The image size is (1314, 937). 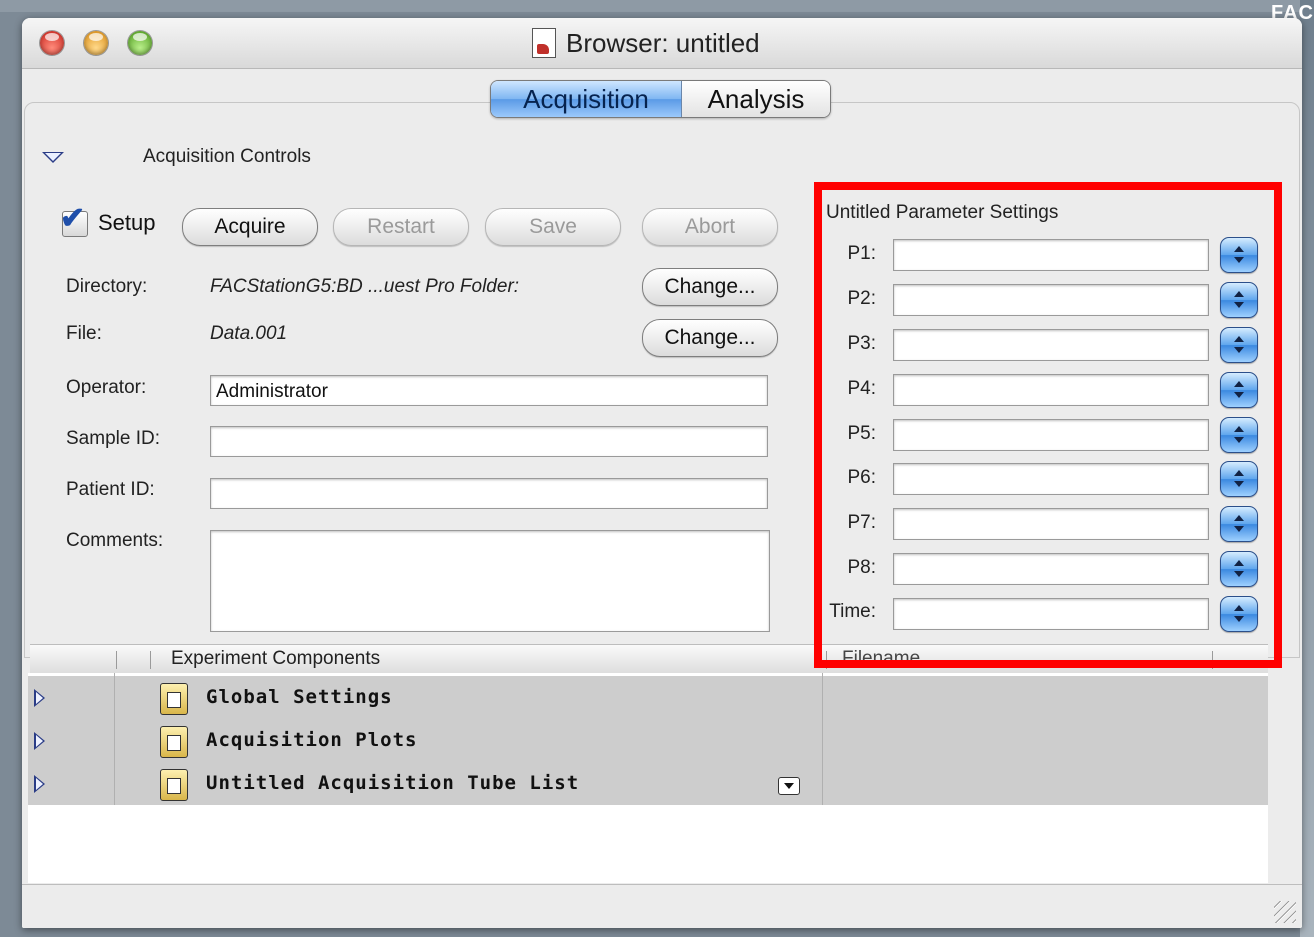 I want to click on document-icon, so click(x=544, y=43).